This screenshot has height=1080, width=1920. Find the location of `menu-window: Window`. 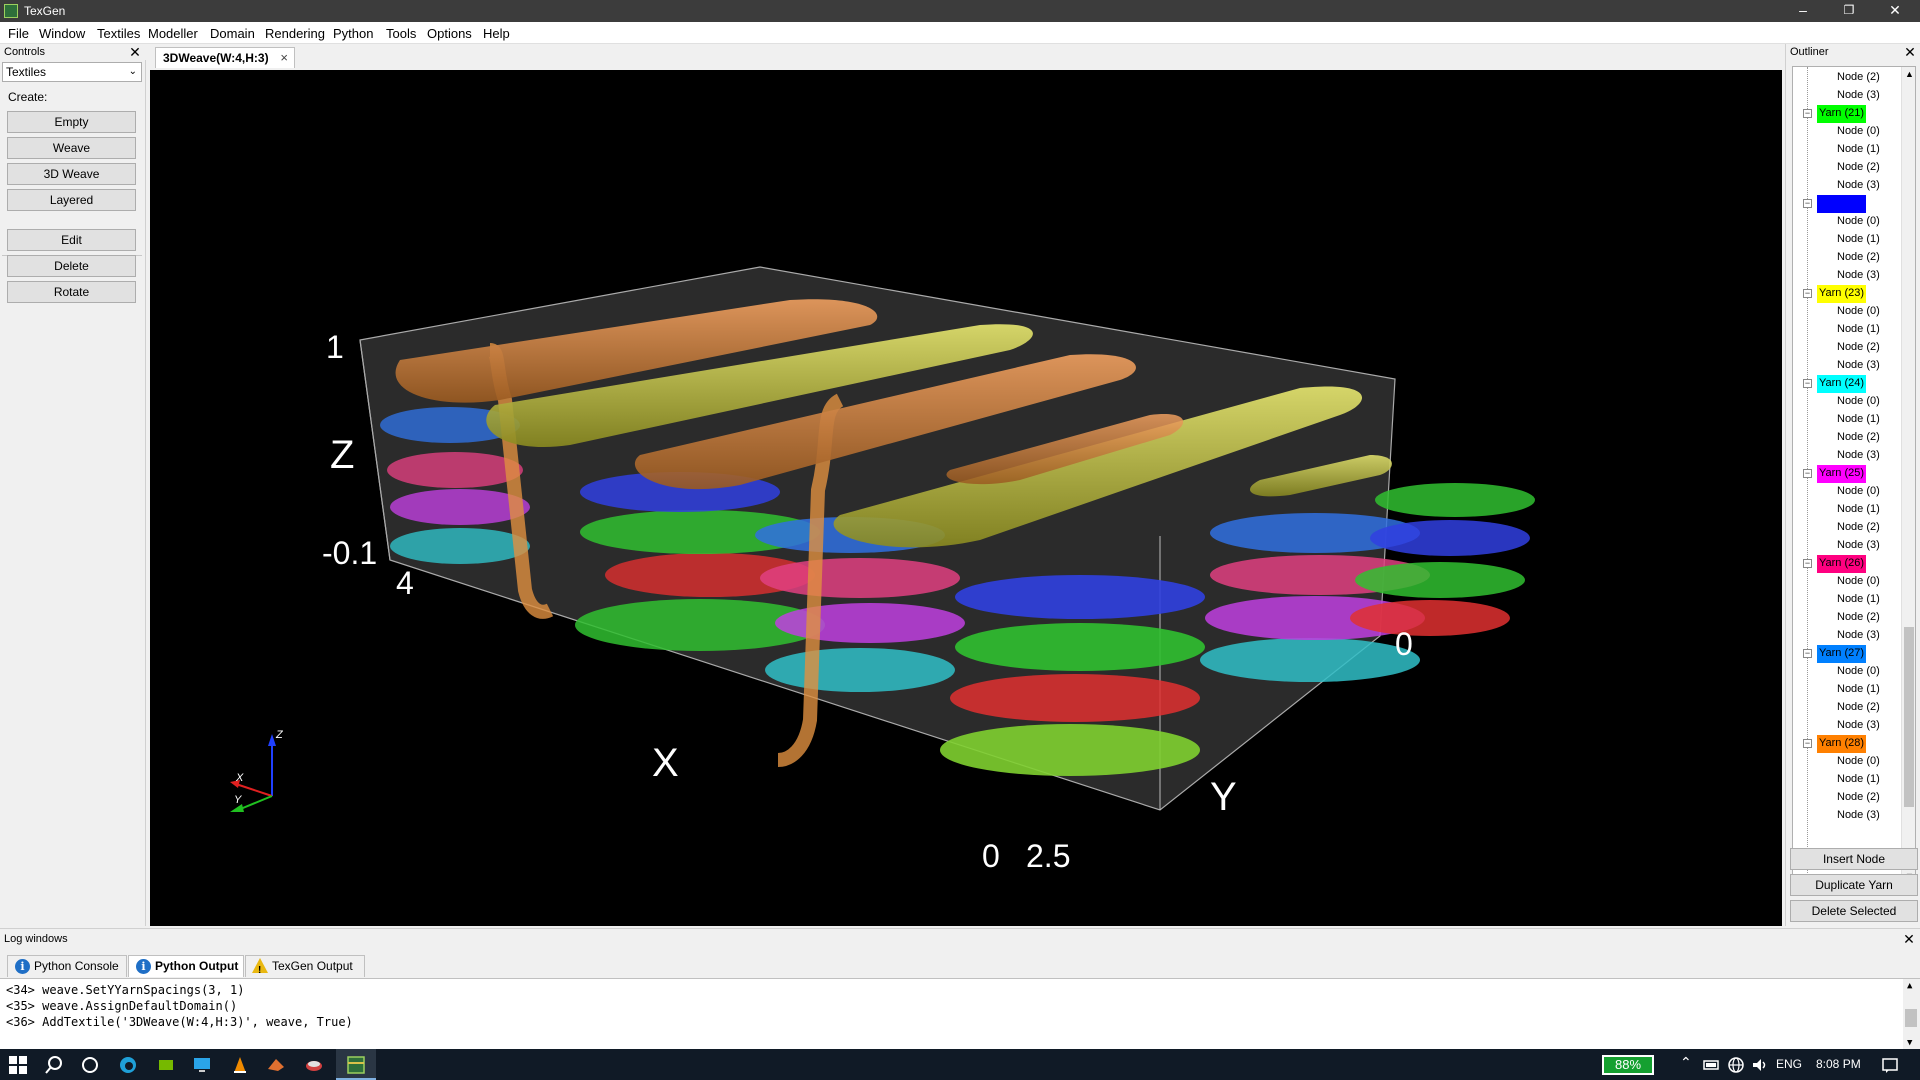

menu-window: Window is located at coordinates (62, 33).